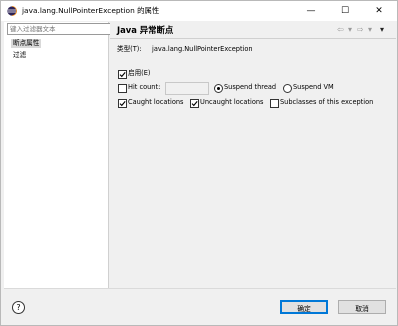 The image size is (398, 326). Describe the element at coordinates (250, 87) in the screenshot. I see `suspend-thread-label: Suspend thread` at that location.